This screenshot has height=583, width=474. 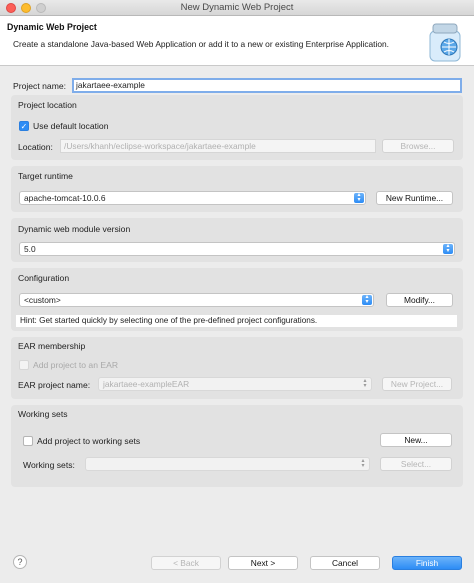 I want to click on module-version-value: 5.0, so click(x=30, y=249).